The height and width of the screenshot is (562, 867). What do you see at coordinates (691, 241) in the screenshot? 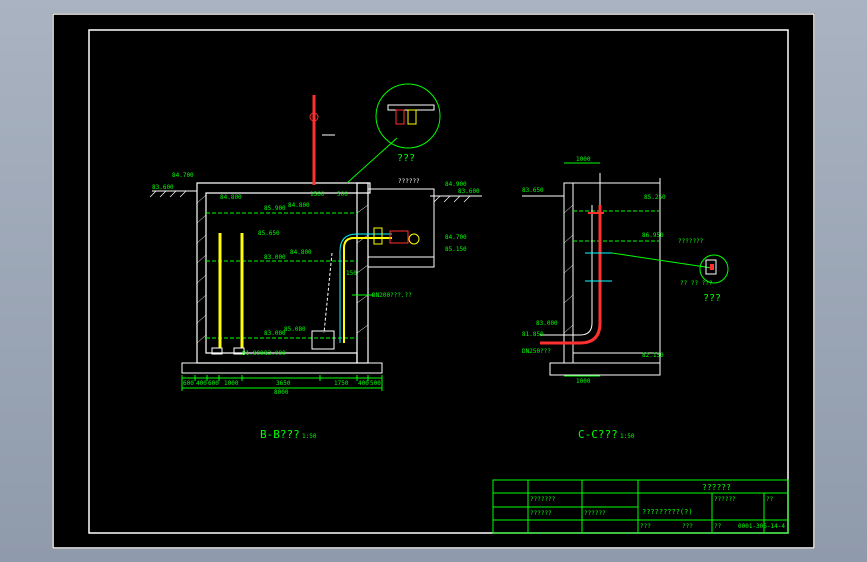
I see `label-c: ???????` at bounding box center [691, 241].